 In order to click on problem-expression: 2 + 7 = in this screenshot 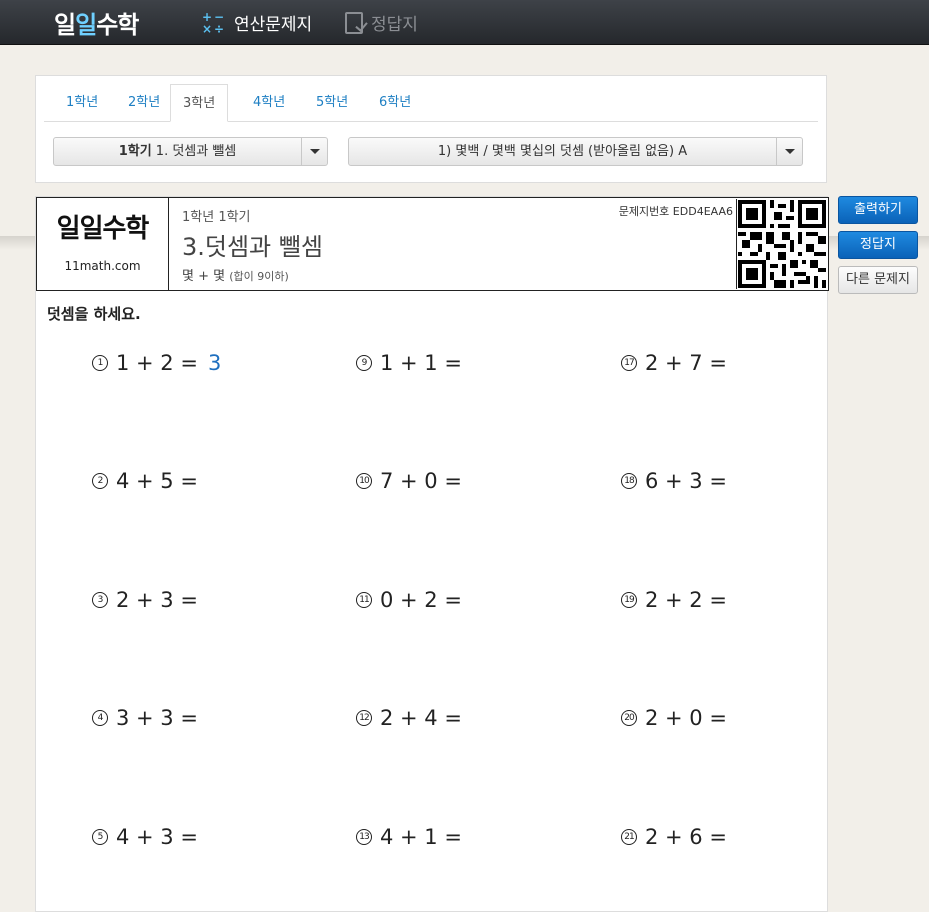, I will do `click(686, 363)`.